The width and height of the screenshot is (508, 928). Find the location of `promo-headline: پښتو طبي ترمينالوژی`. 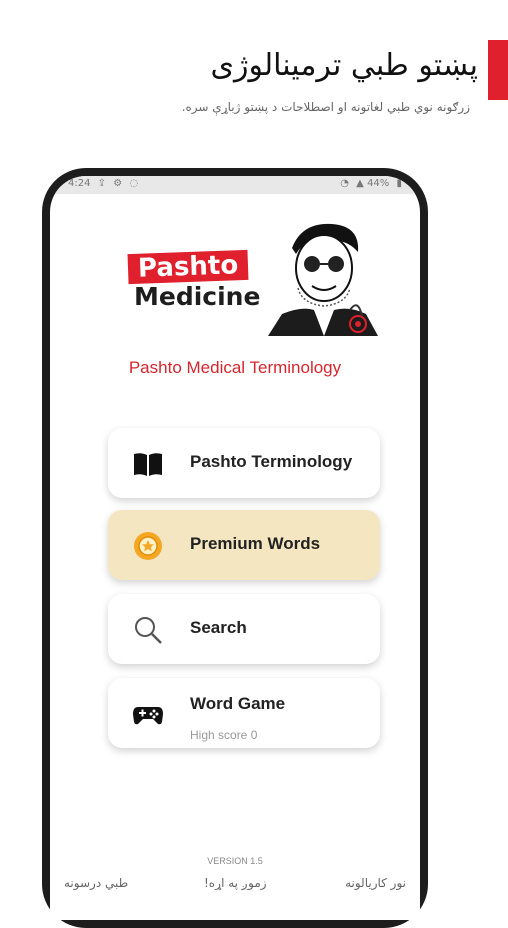

promo-headline: پښتو طبي ترمينالوژی is located at coordinates (344, 65).